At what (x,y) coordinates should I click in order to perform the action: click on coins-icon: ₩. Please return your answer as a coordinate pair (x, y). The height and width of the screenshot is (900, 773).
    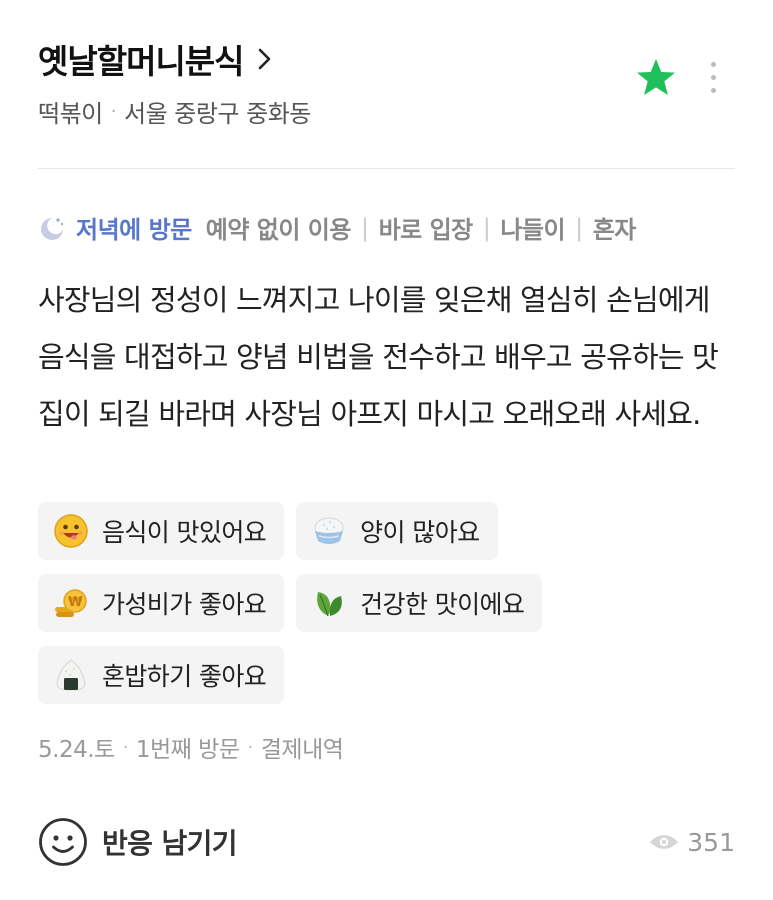
    Looking at the image, I should click on (71, 603).